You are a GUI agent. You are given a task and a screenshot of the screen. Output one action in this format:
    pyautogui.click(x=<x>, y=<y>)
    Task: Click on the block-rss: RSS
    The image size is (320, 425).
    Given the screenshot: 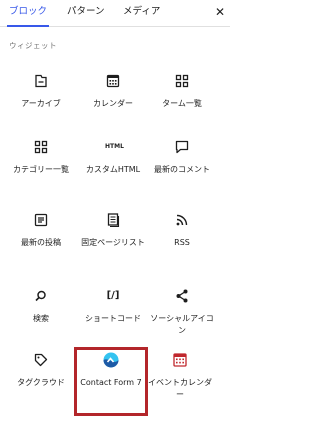 What is the action you would take?
    pyautogui.click(x=182, y=230)
    